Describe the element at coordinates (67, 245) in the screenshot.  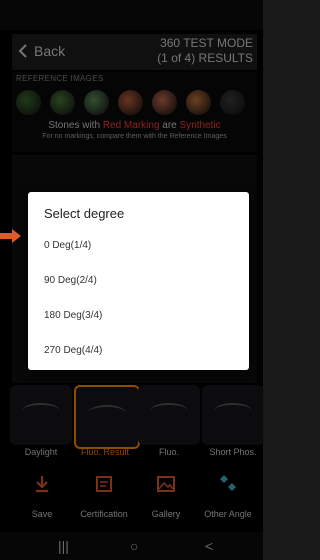
I see `option-0-deg: 0 Deg(1/4)` at that location.